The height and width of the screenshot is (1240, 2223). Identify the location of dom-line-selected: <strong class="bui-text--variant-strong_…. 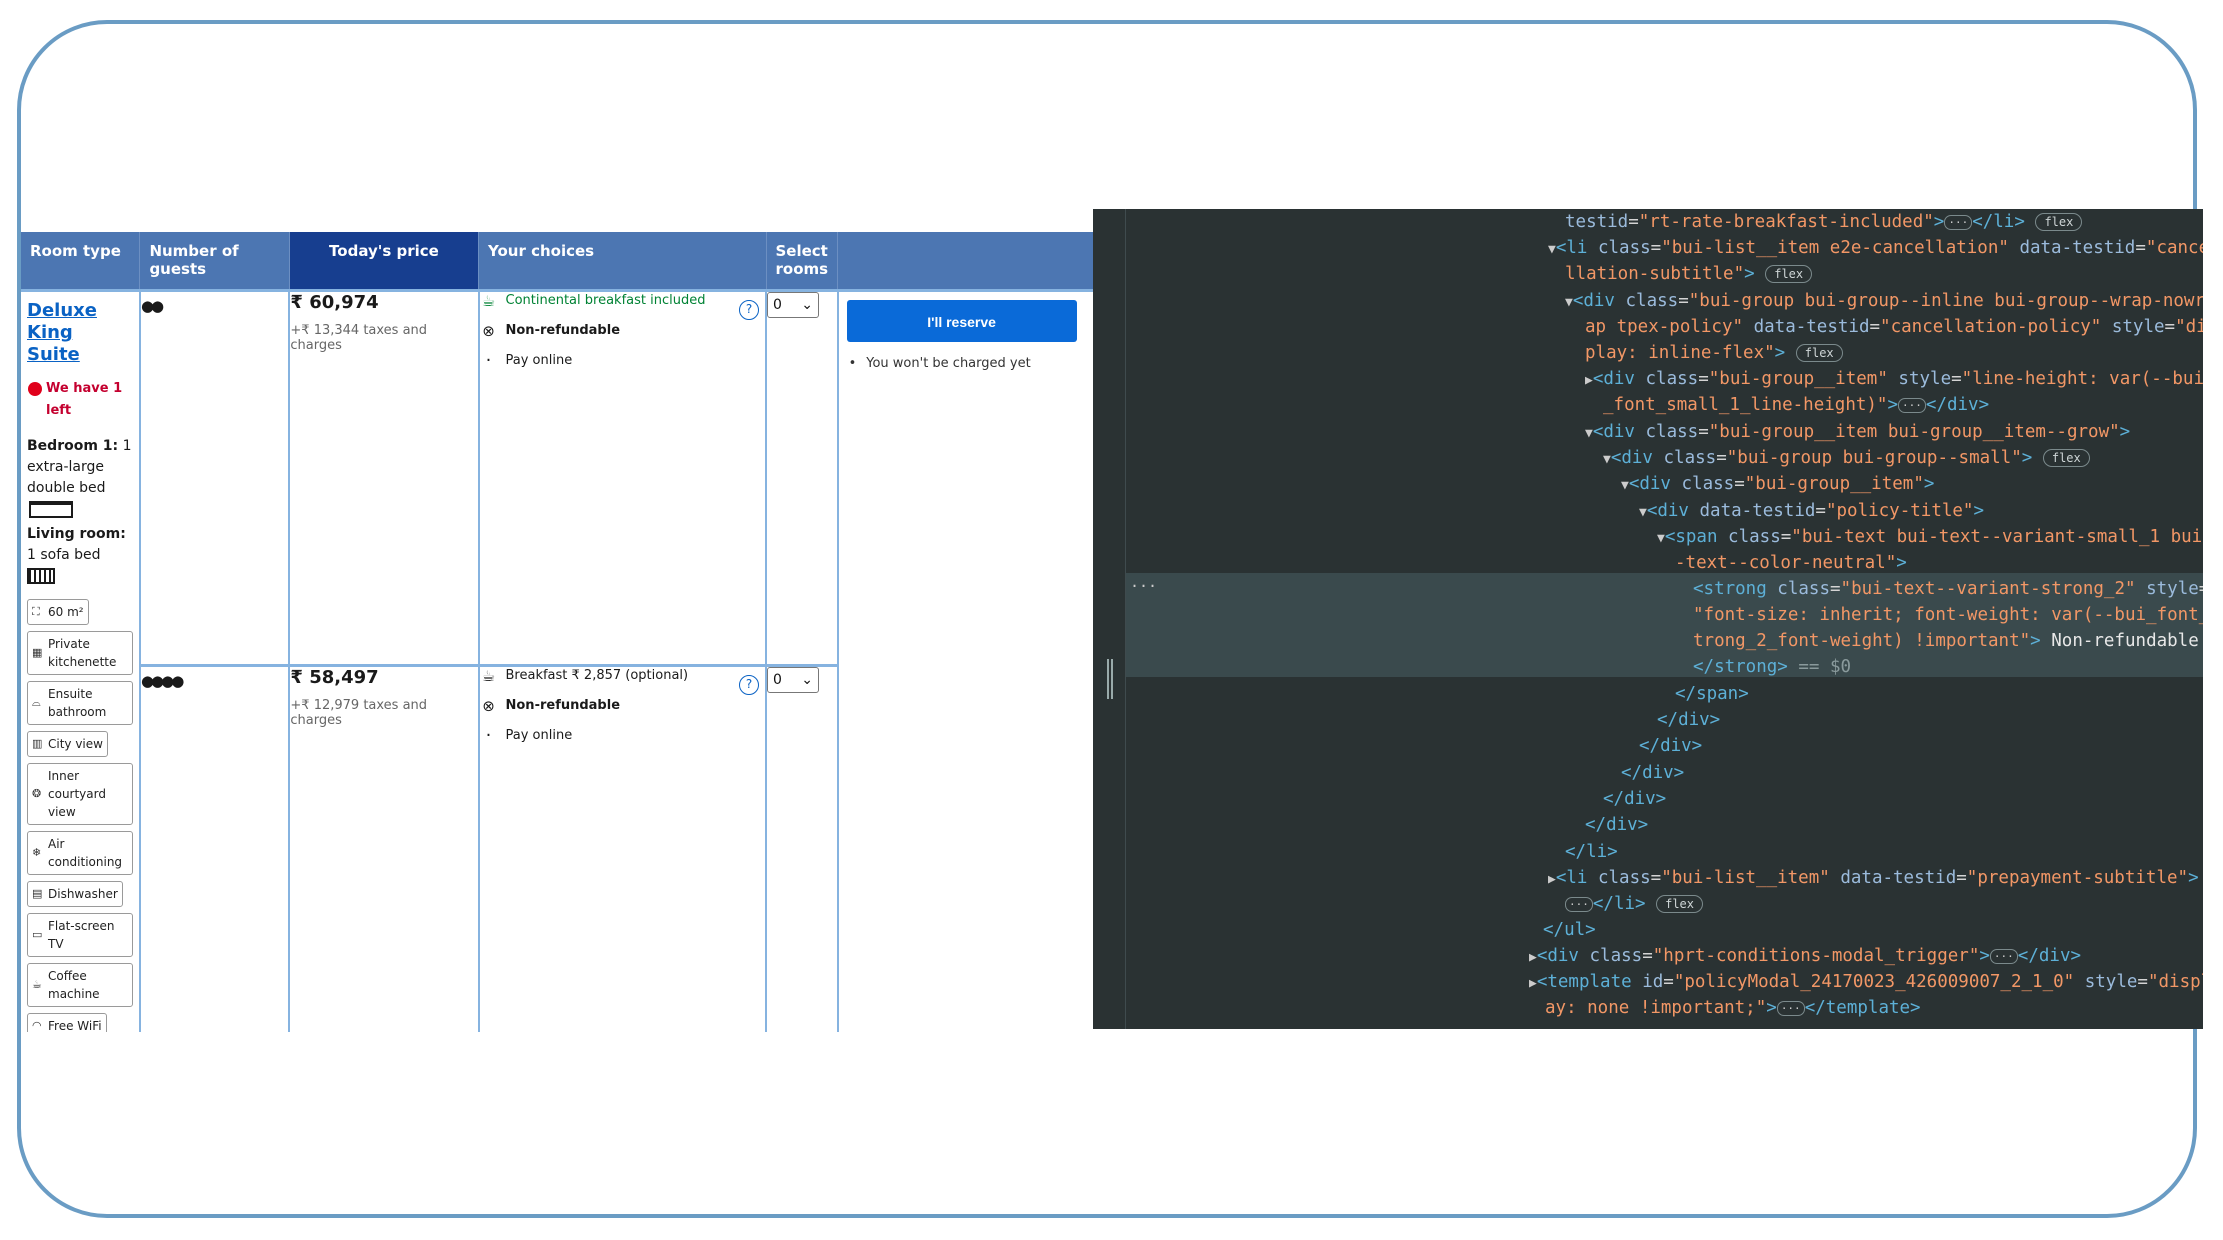
(1948, 589).